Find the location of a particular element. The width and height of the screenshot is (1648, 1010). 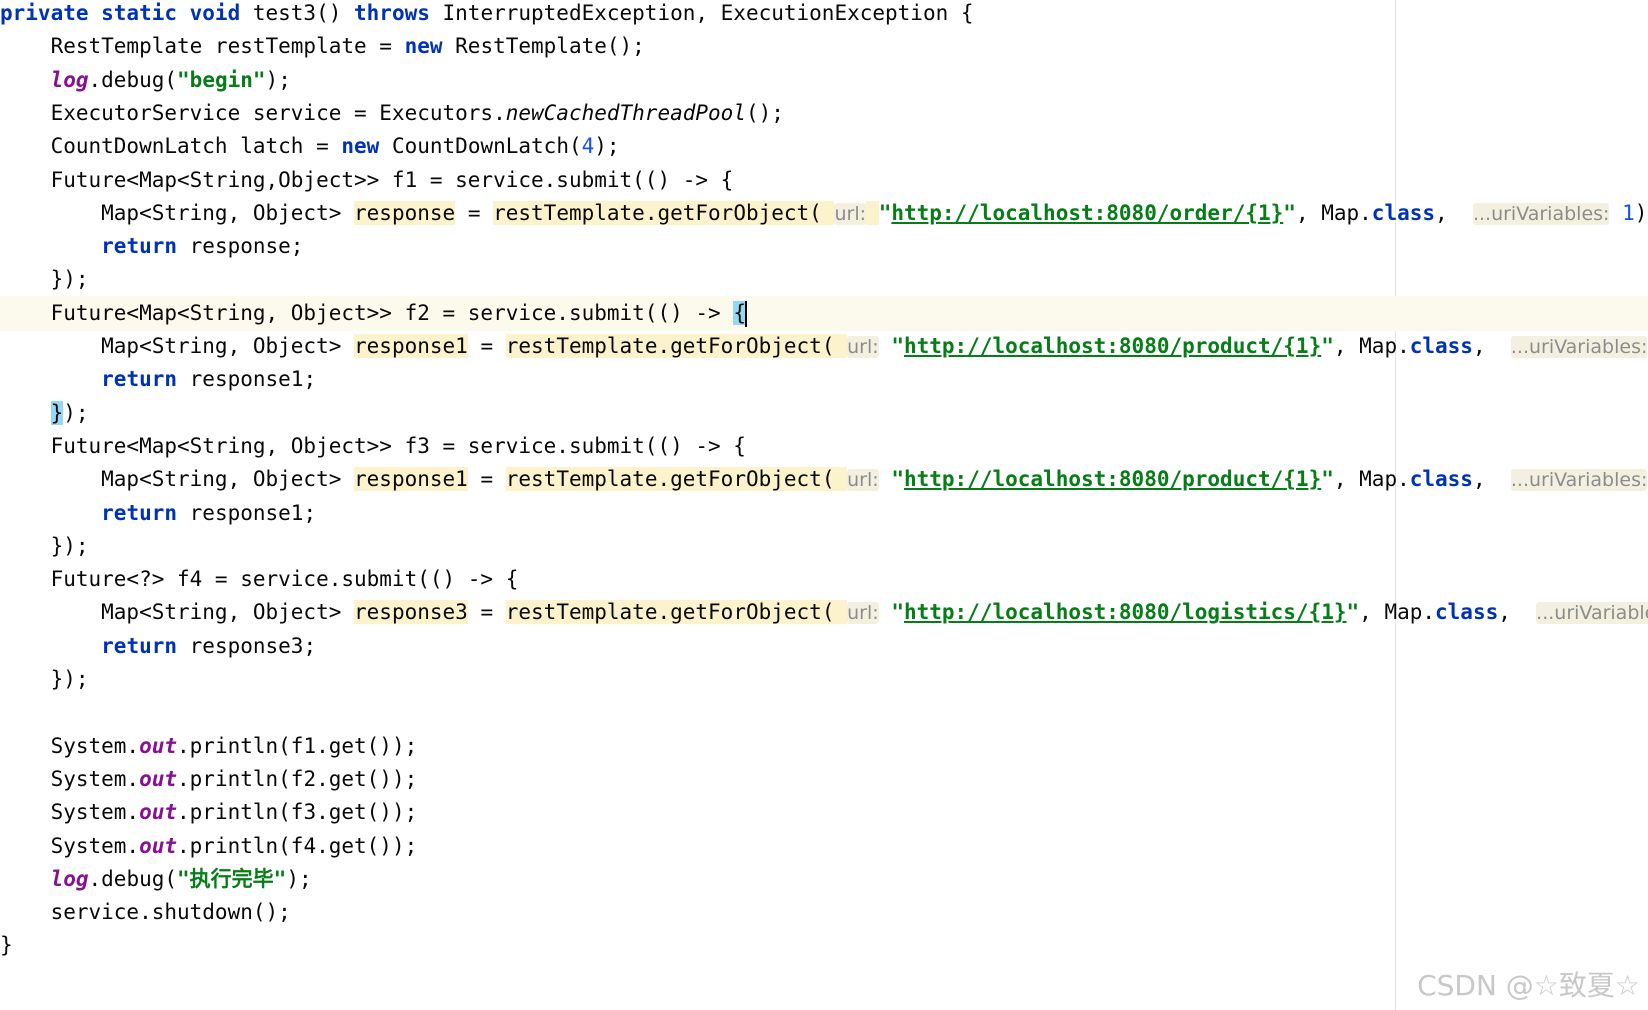

code-token: service.shutdown(); is located at coordinates (145, 912).